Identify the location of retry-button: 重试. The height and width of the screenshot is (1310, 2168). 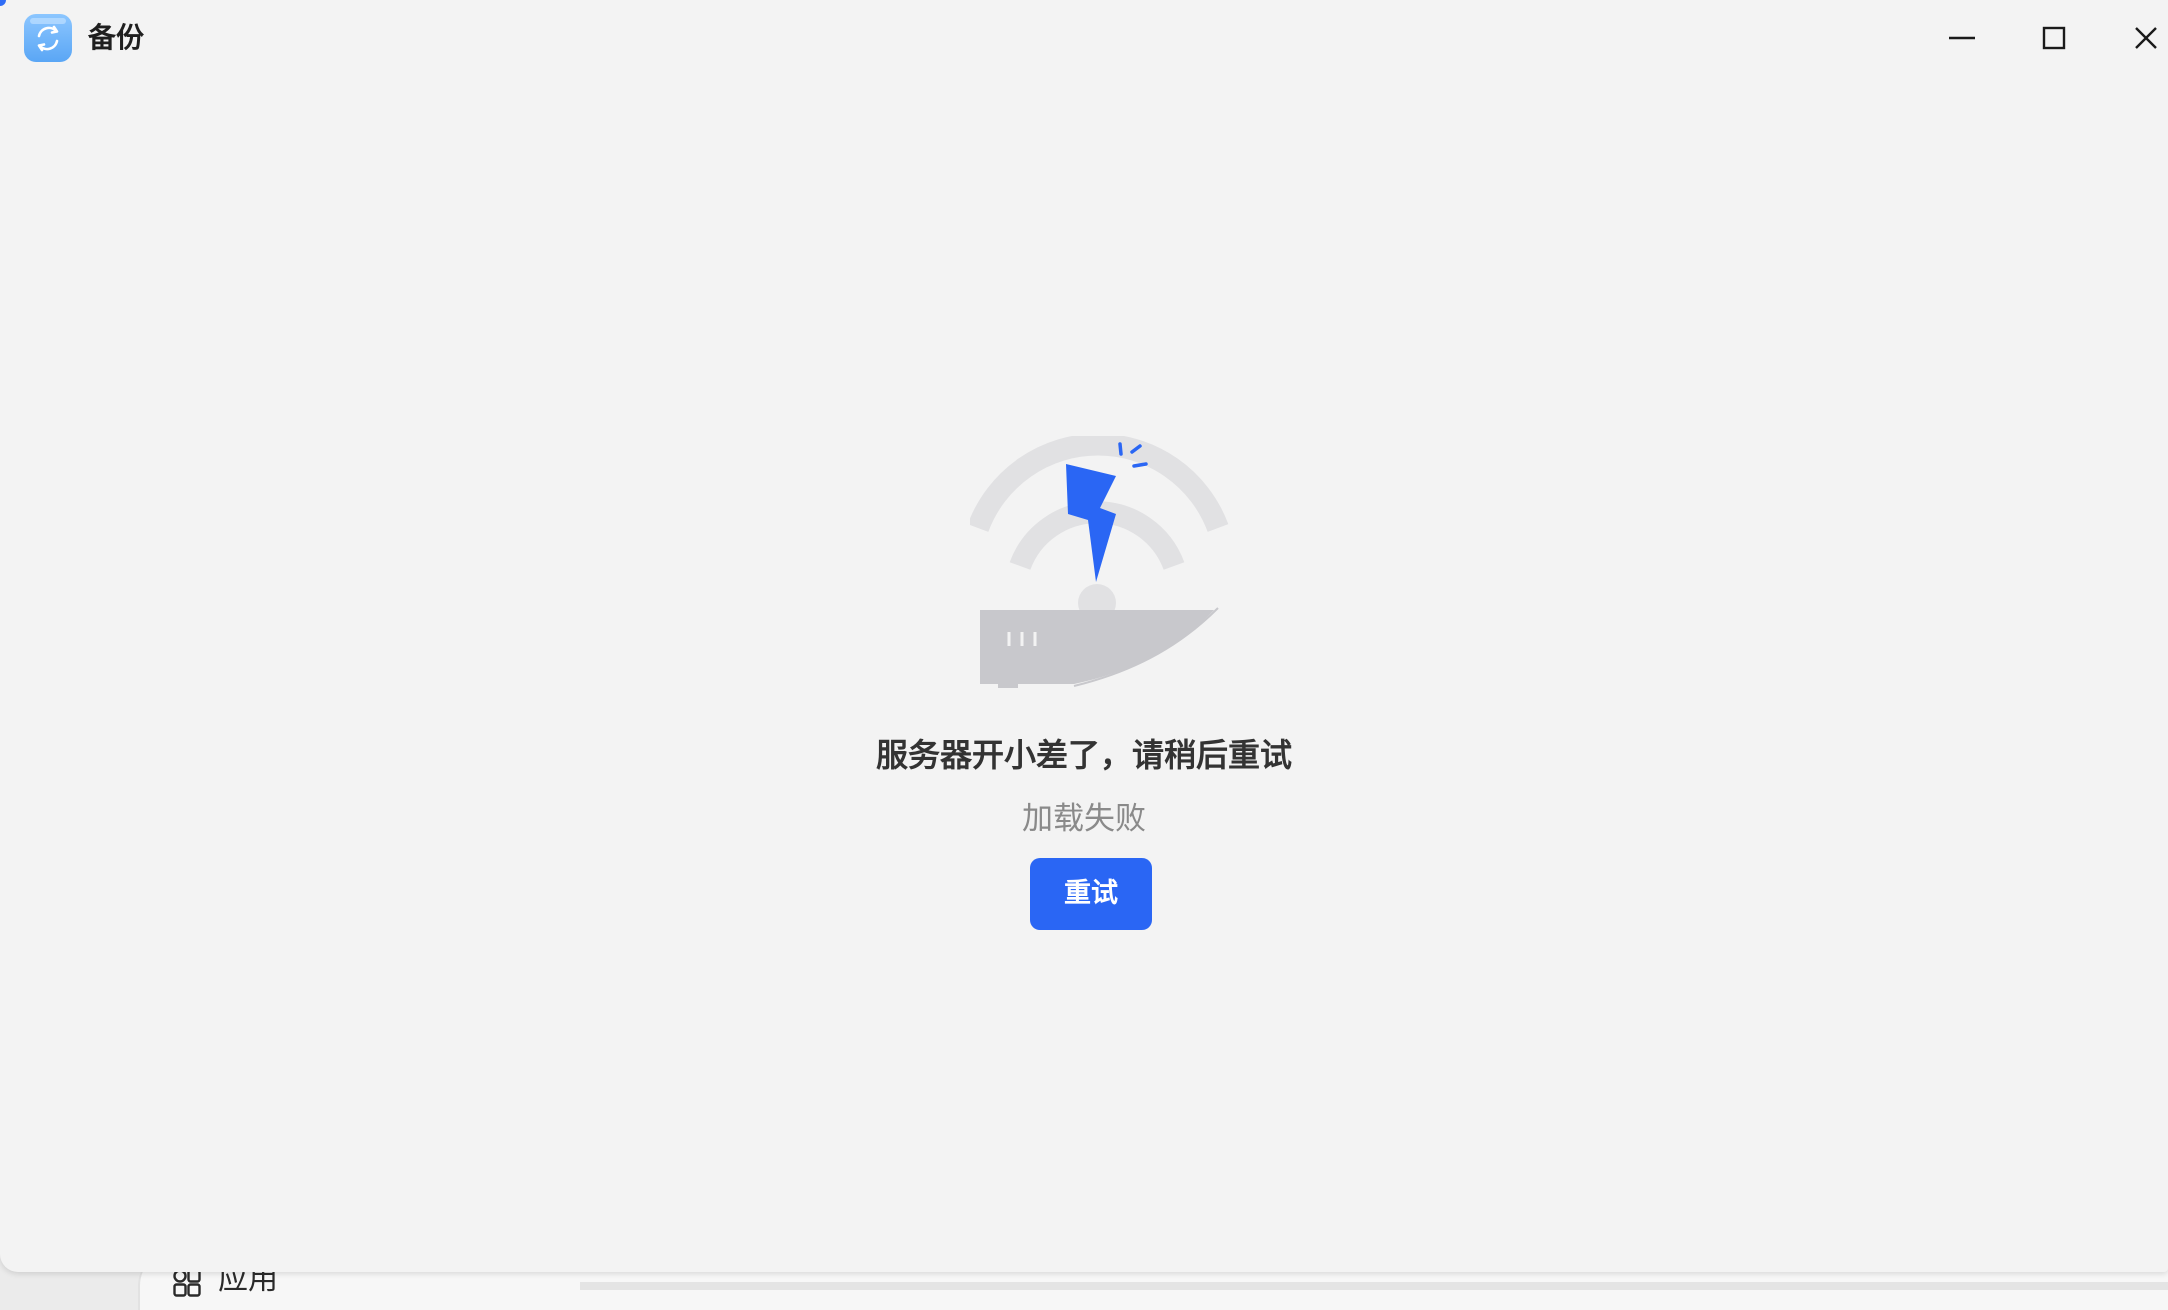
(1091, 894).